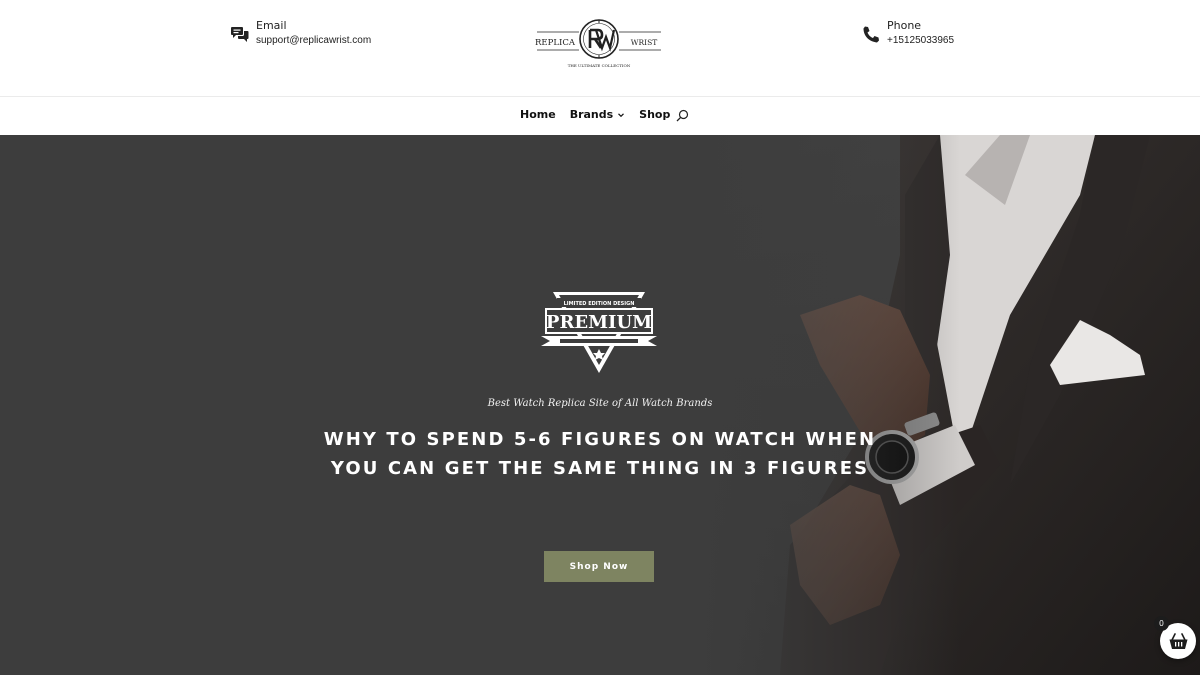 The width and height of the screenshot is (1200, 675). What do you see at coordinates (591, 114) in the screenshot?
I see `nav-brands-label: Brands` at bounding box center [591, 114].